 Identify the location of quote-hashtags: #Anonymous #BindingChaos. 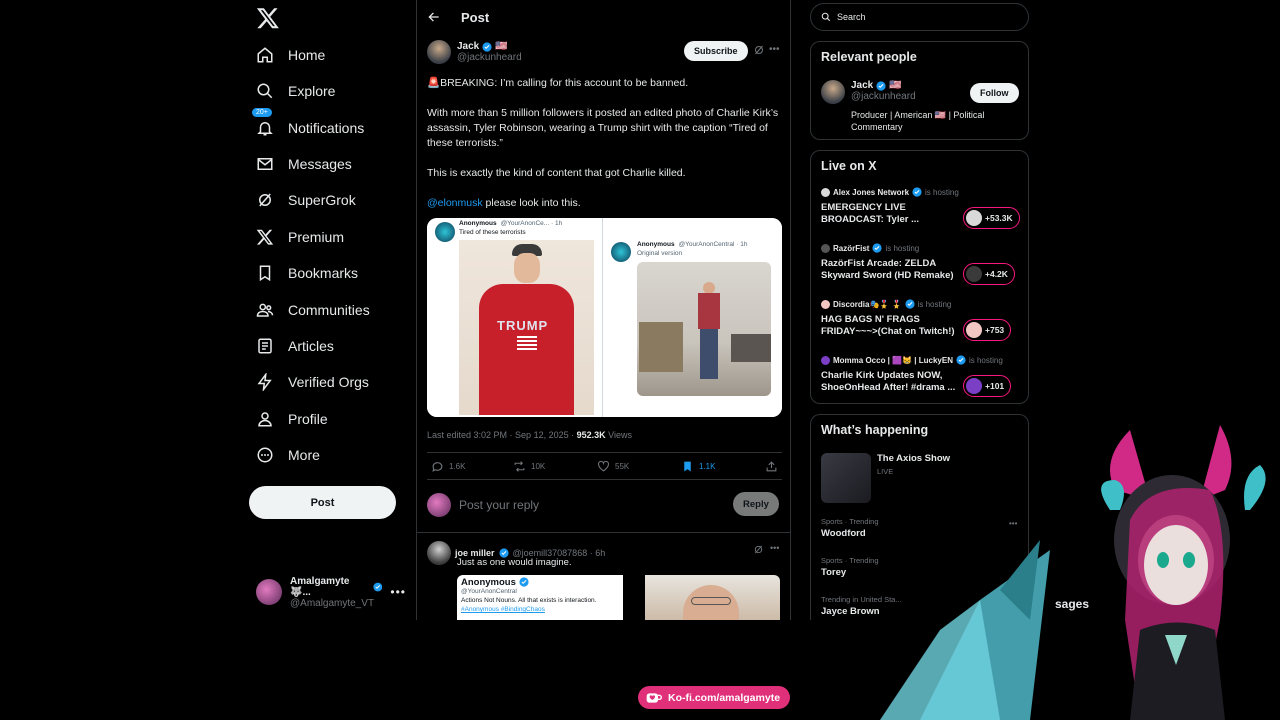
(503, 609).